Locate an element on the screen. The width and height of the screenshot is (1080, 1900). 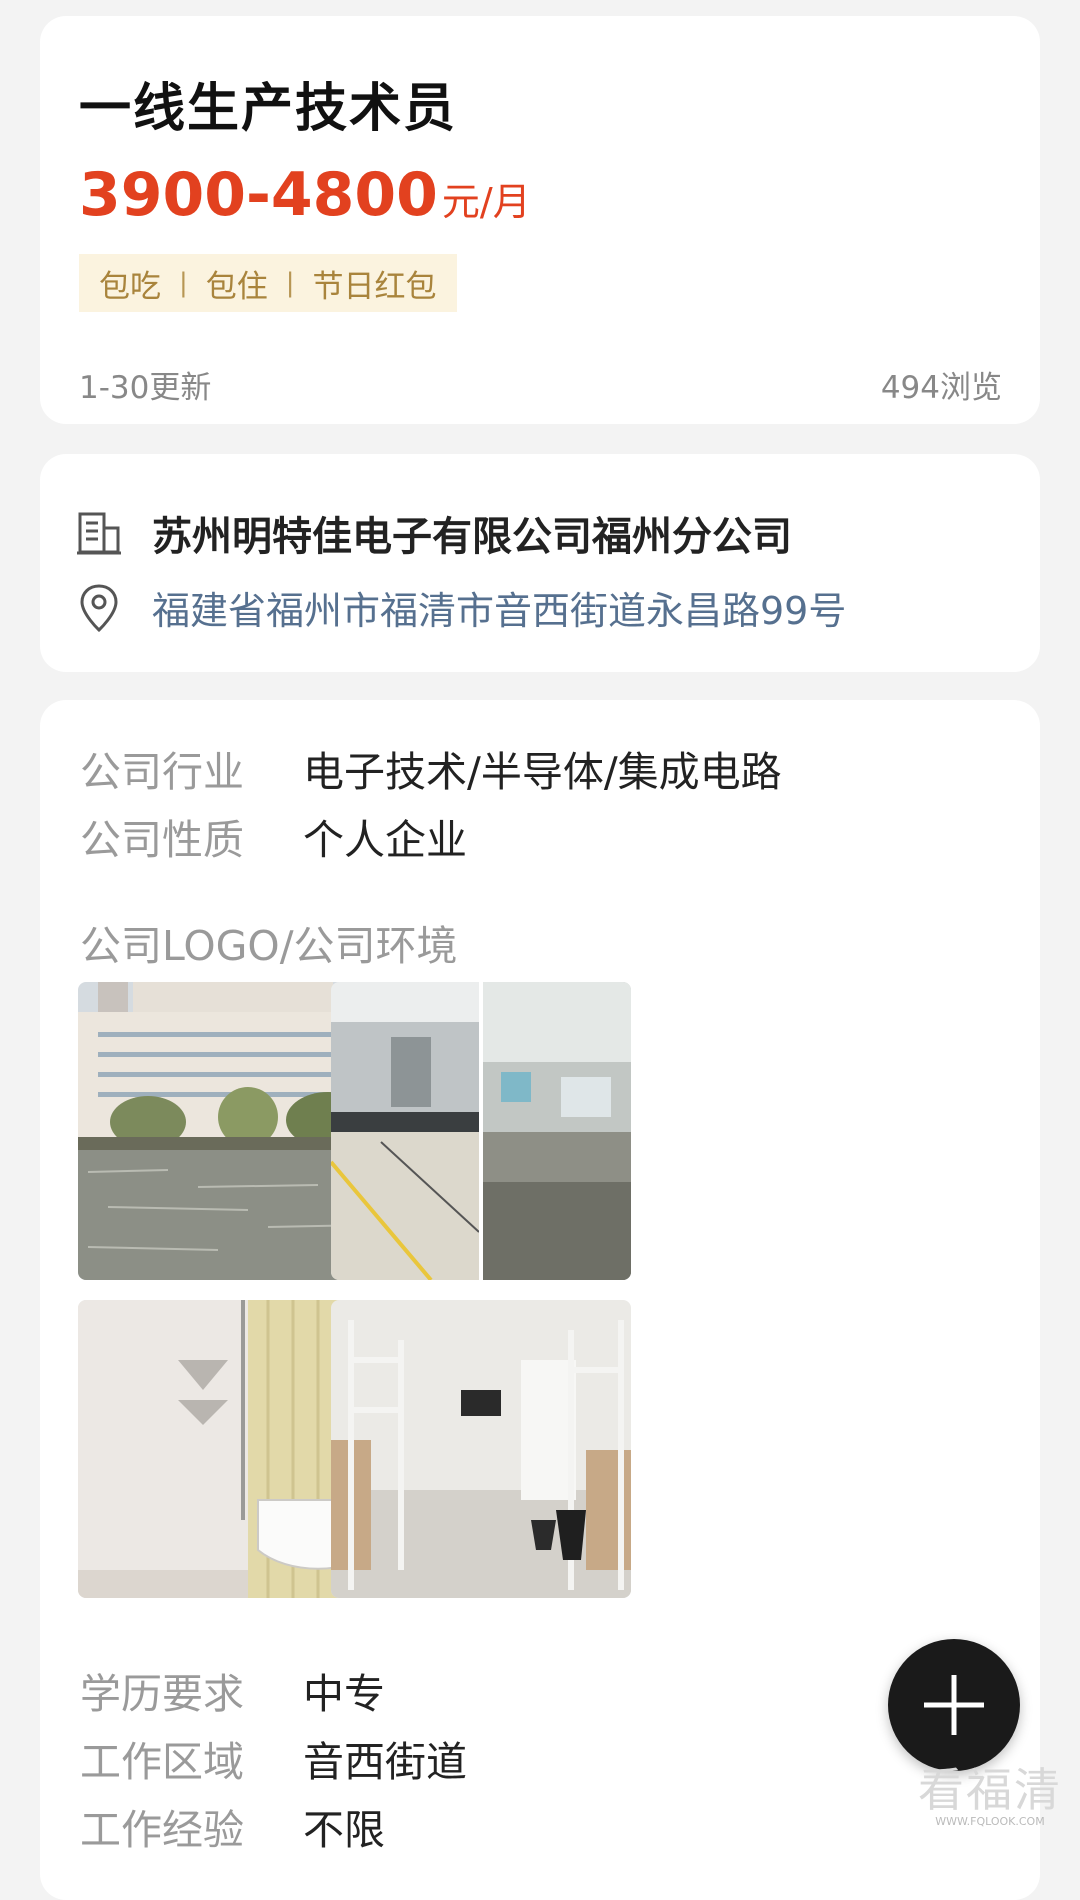
education-label: 学历要求 is located at coordinates (162, 1694).